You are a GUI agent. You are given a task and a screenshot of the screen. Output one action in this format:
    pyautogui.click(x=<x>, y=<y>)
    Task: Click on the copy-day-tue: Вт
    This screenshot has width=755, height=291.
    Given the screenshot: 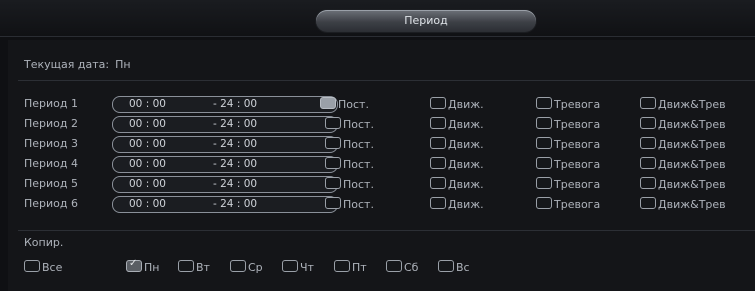 What is the action you would take?
    pyautogui.click(x=194, y=267)
    